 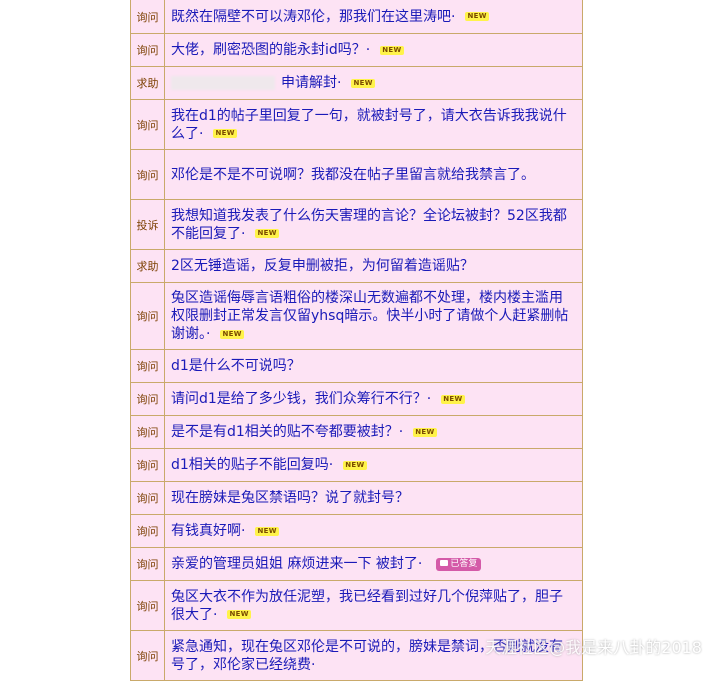 I want to click on post-row: 询问 d1是什么不可说吗？, so click(x=356, y=366).